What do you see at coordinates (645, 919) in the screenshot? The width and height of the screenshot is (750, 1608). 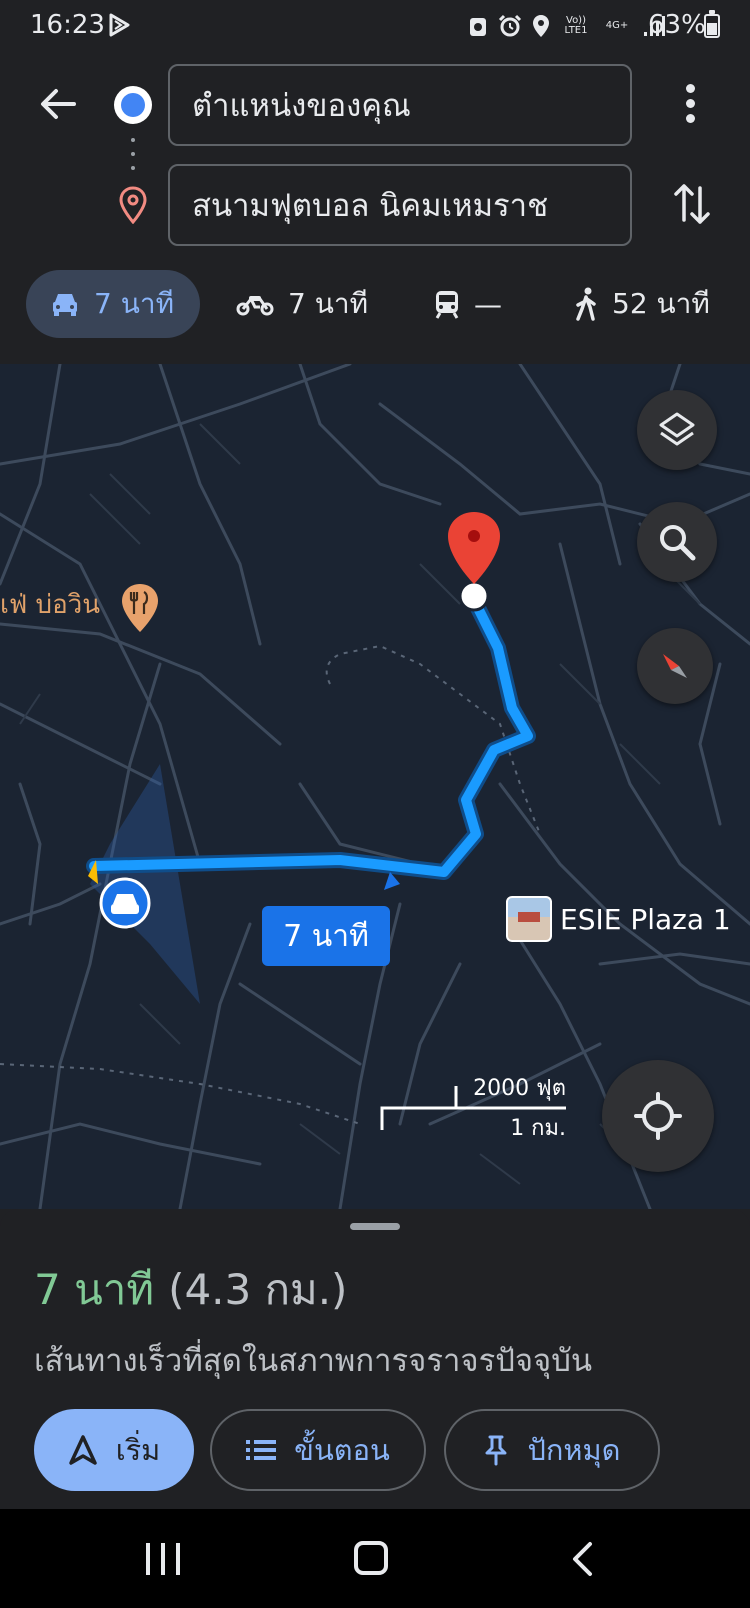 I see `poi-esie-label: ESIE Plaza 1` at bounding box center [645, 919].